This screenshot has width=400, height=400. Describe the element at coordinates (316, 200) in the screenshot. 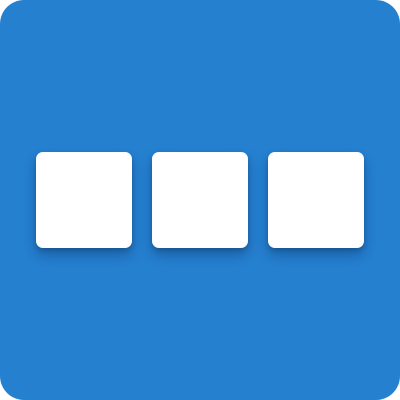

I see `third-square-icon` at that location.